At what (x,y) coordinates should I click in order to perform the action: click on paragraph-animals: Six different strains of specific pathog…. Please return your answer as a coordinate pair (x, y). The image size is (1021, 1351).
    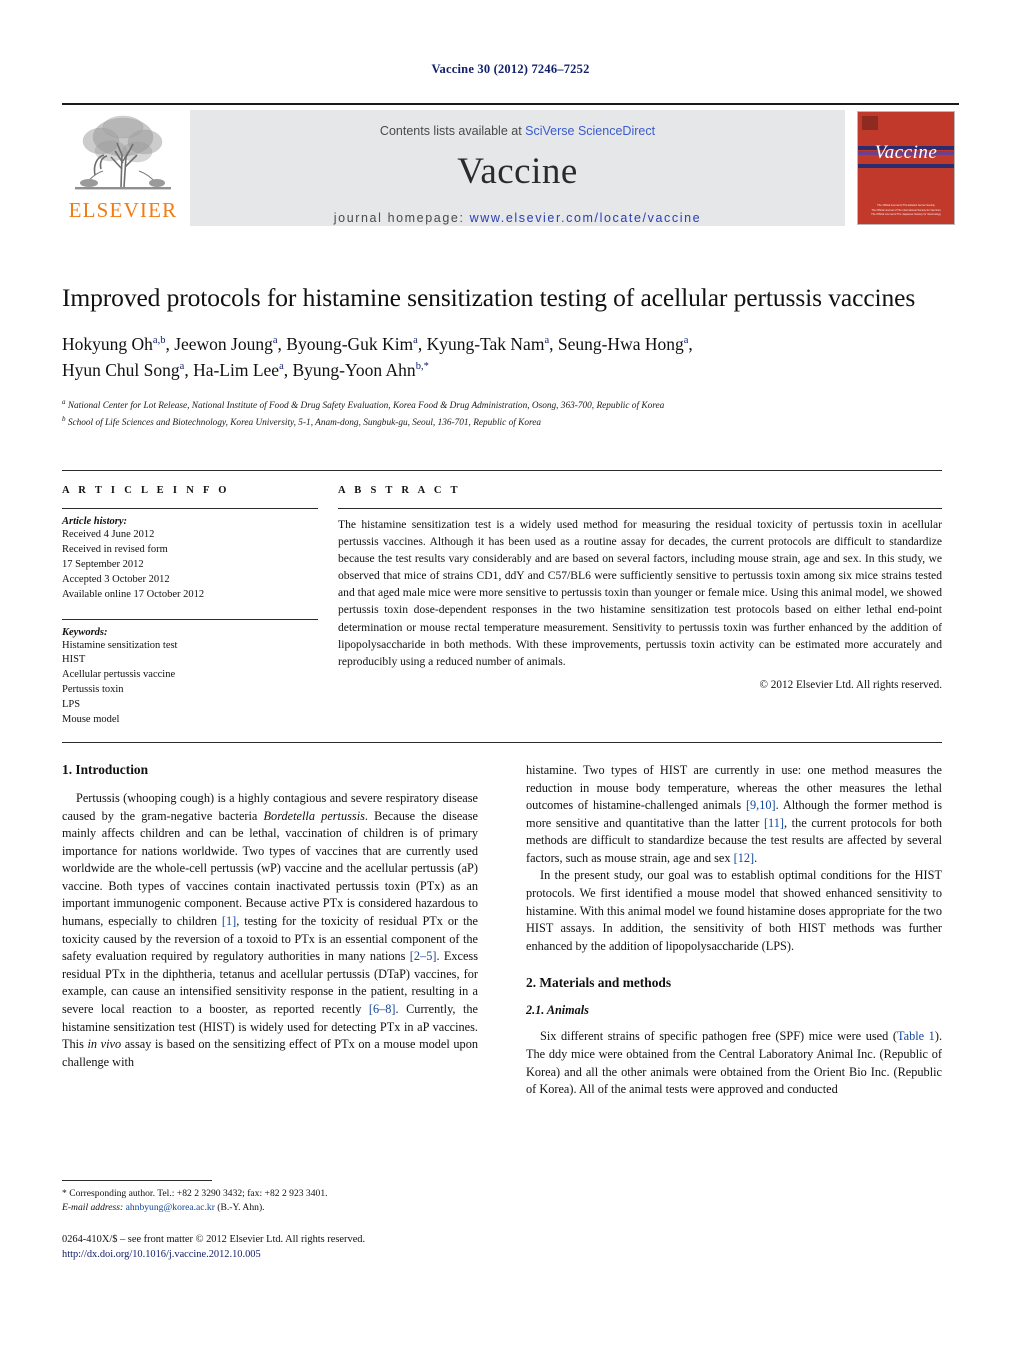
    Looking at the image, I should click on (734, 1063).